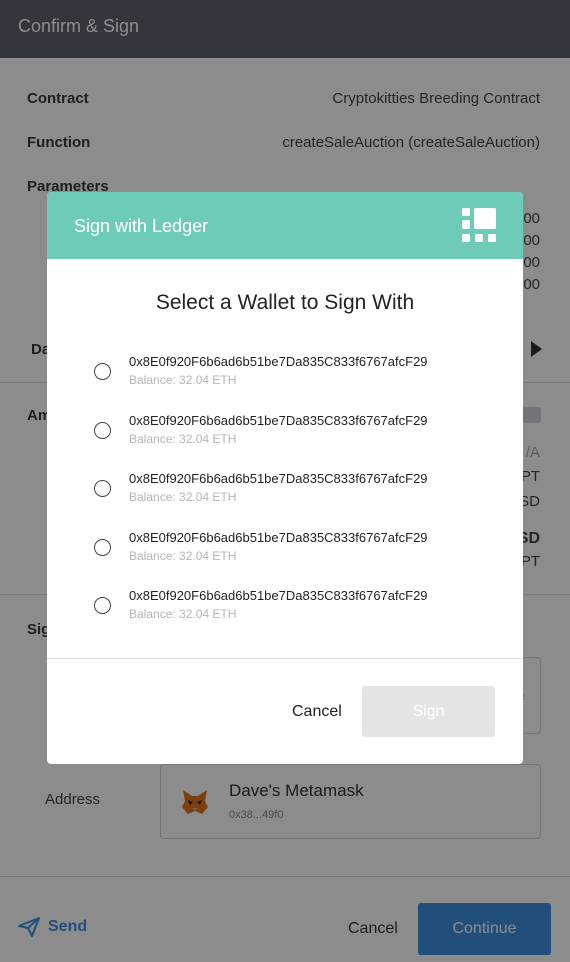 This screenshot has width=570, height=962. I want to click on sign-button: Sign, so click(428, 711).